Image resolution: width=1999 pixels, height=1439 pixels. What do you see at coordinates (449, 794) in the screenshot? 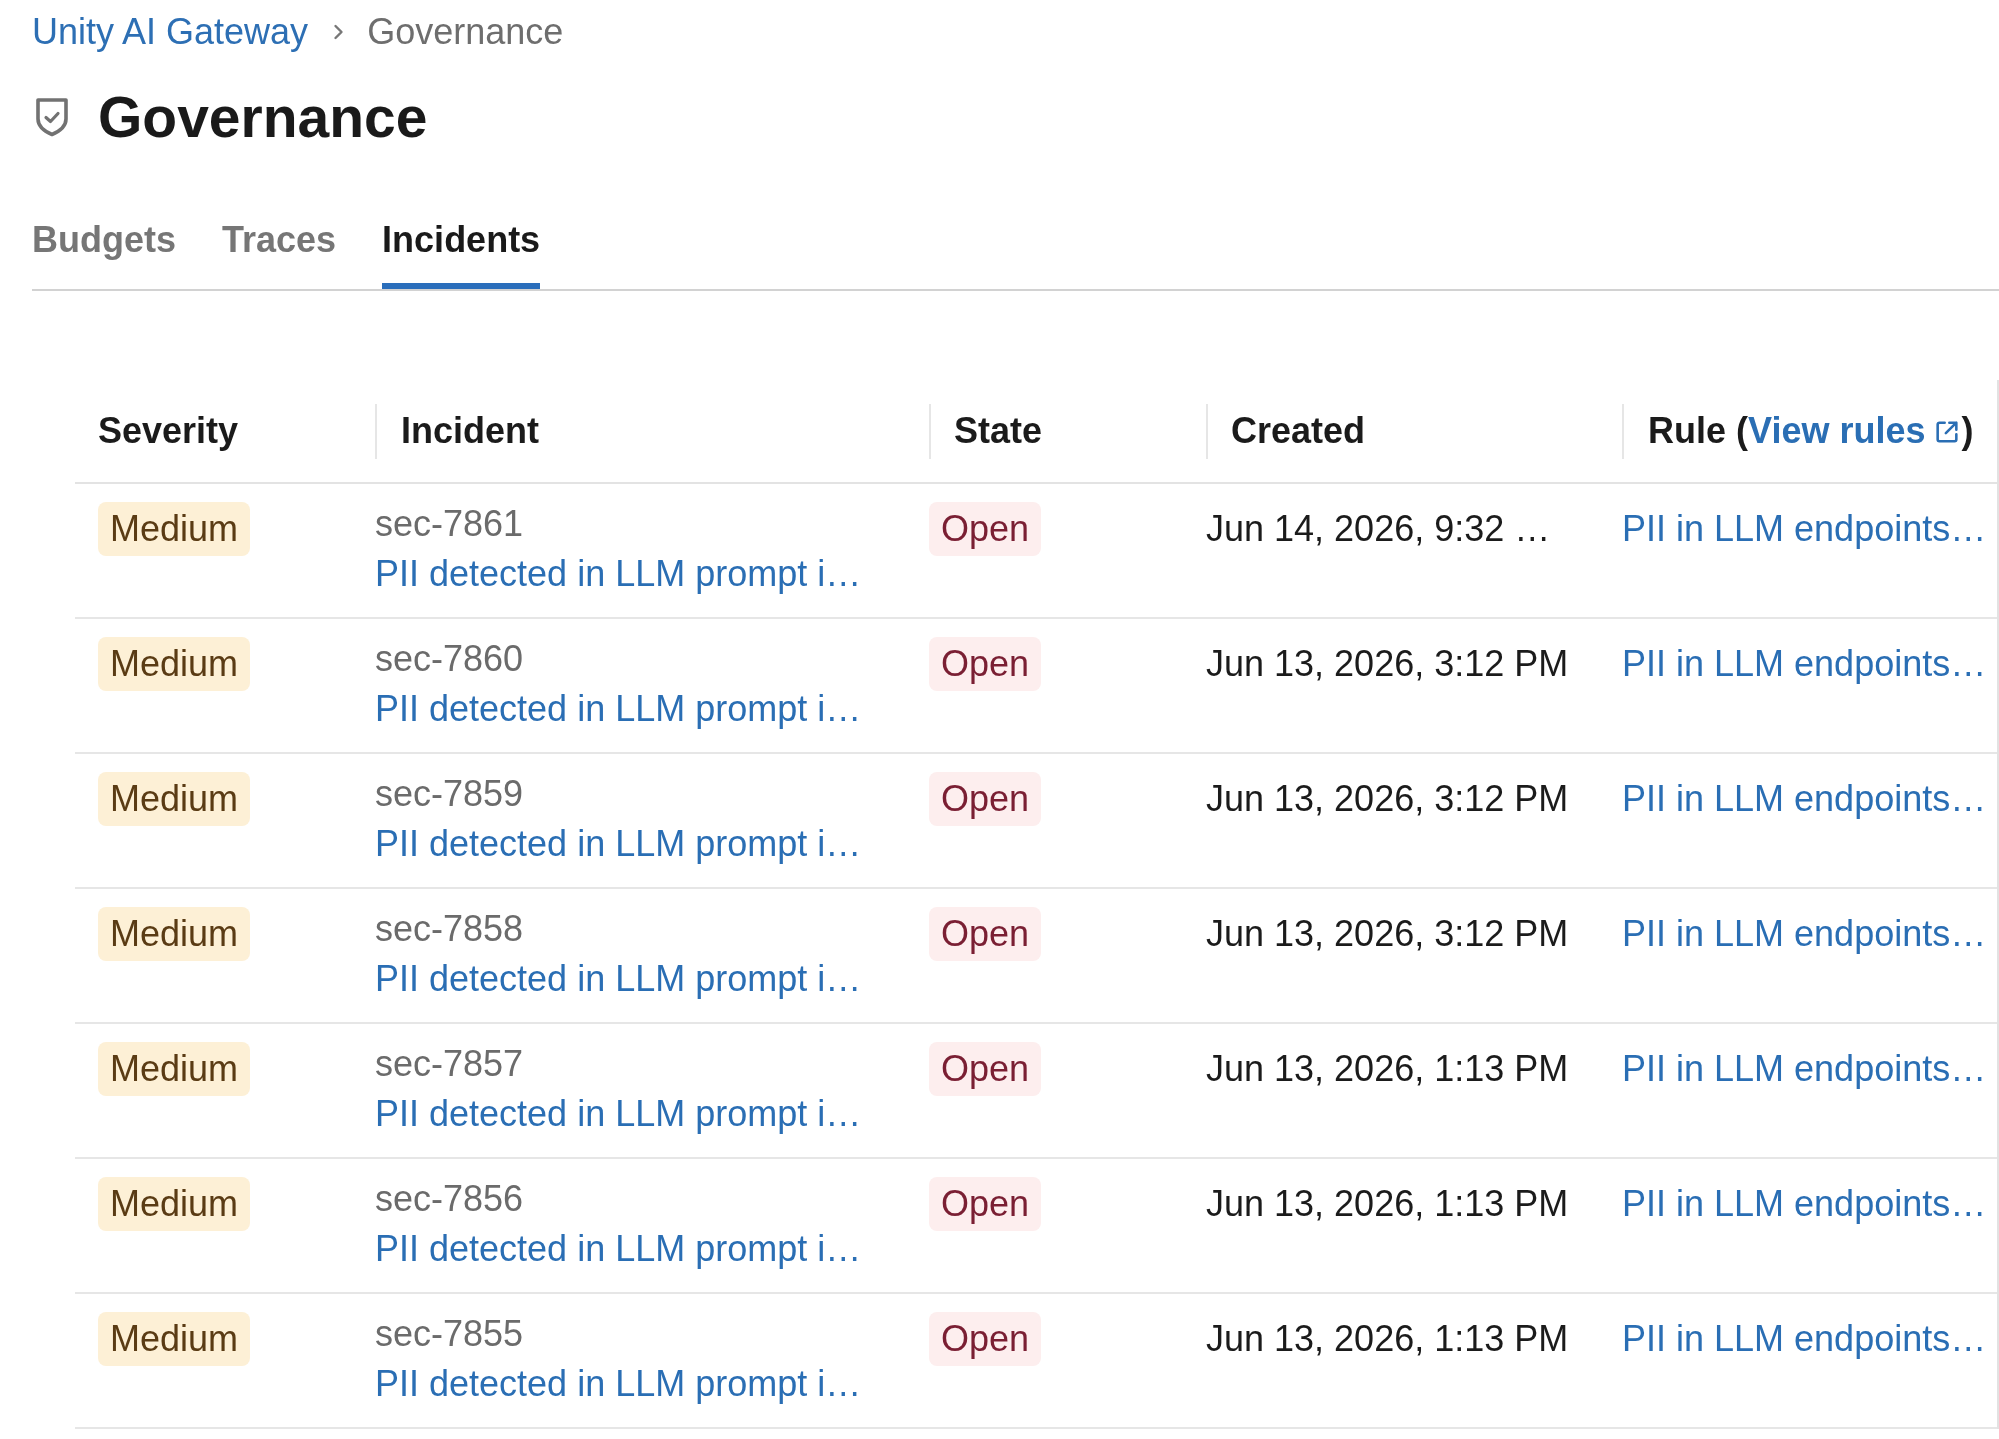
I see `incident-id: sec-7859` at bounding box center [449, 794].